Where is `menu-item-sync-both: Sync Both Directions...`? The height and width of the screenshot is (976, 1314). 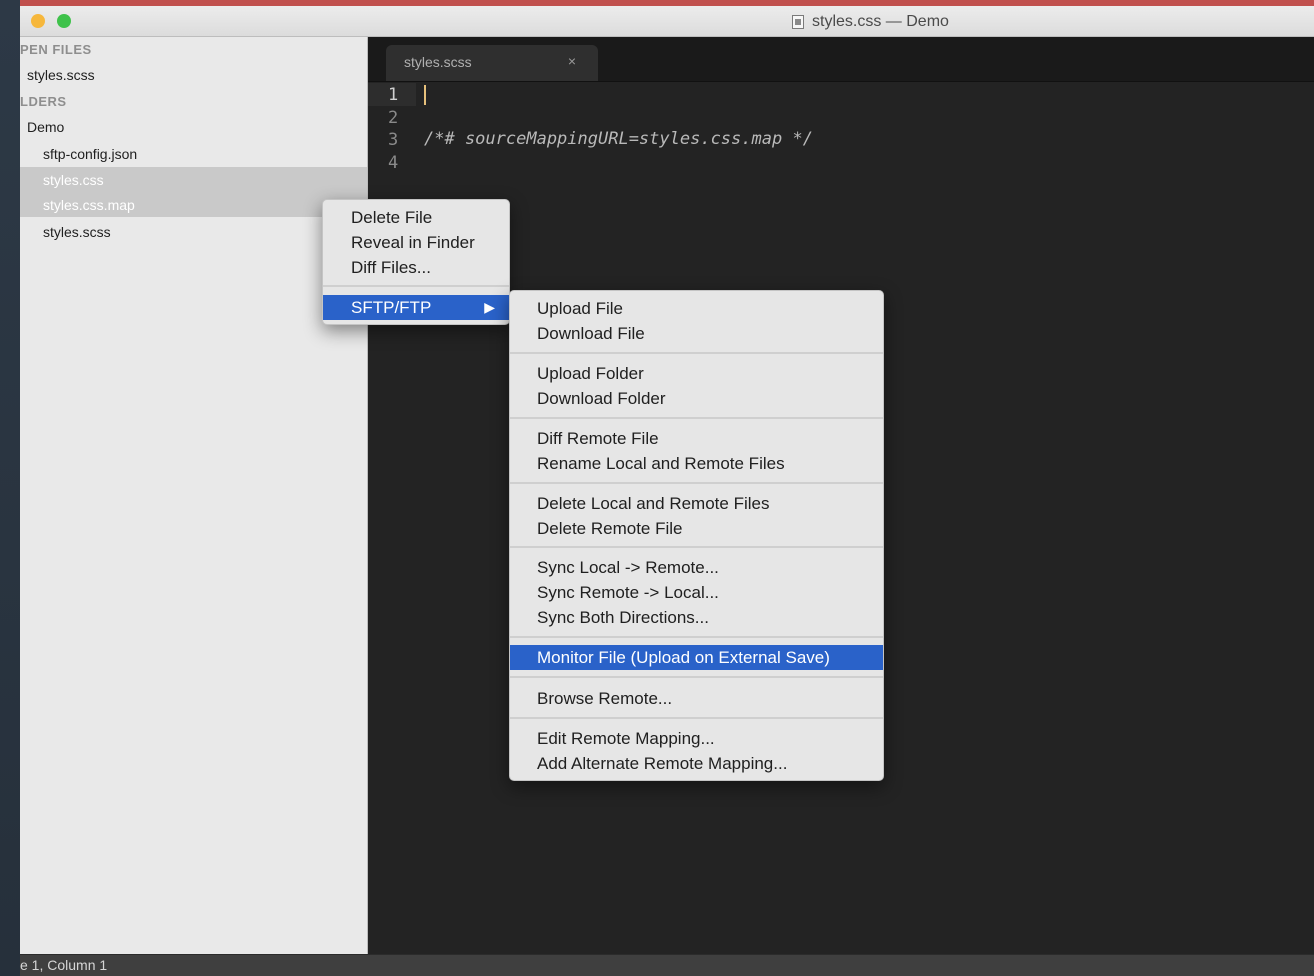 menu-item-sync-both: Sync Both Directions... is located at coordinates (696, 617).